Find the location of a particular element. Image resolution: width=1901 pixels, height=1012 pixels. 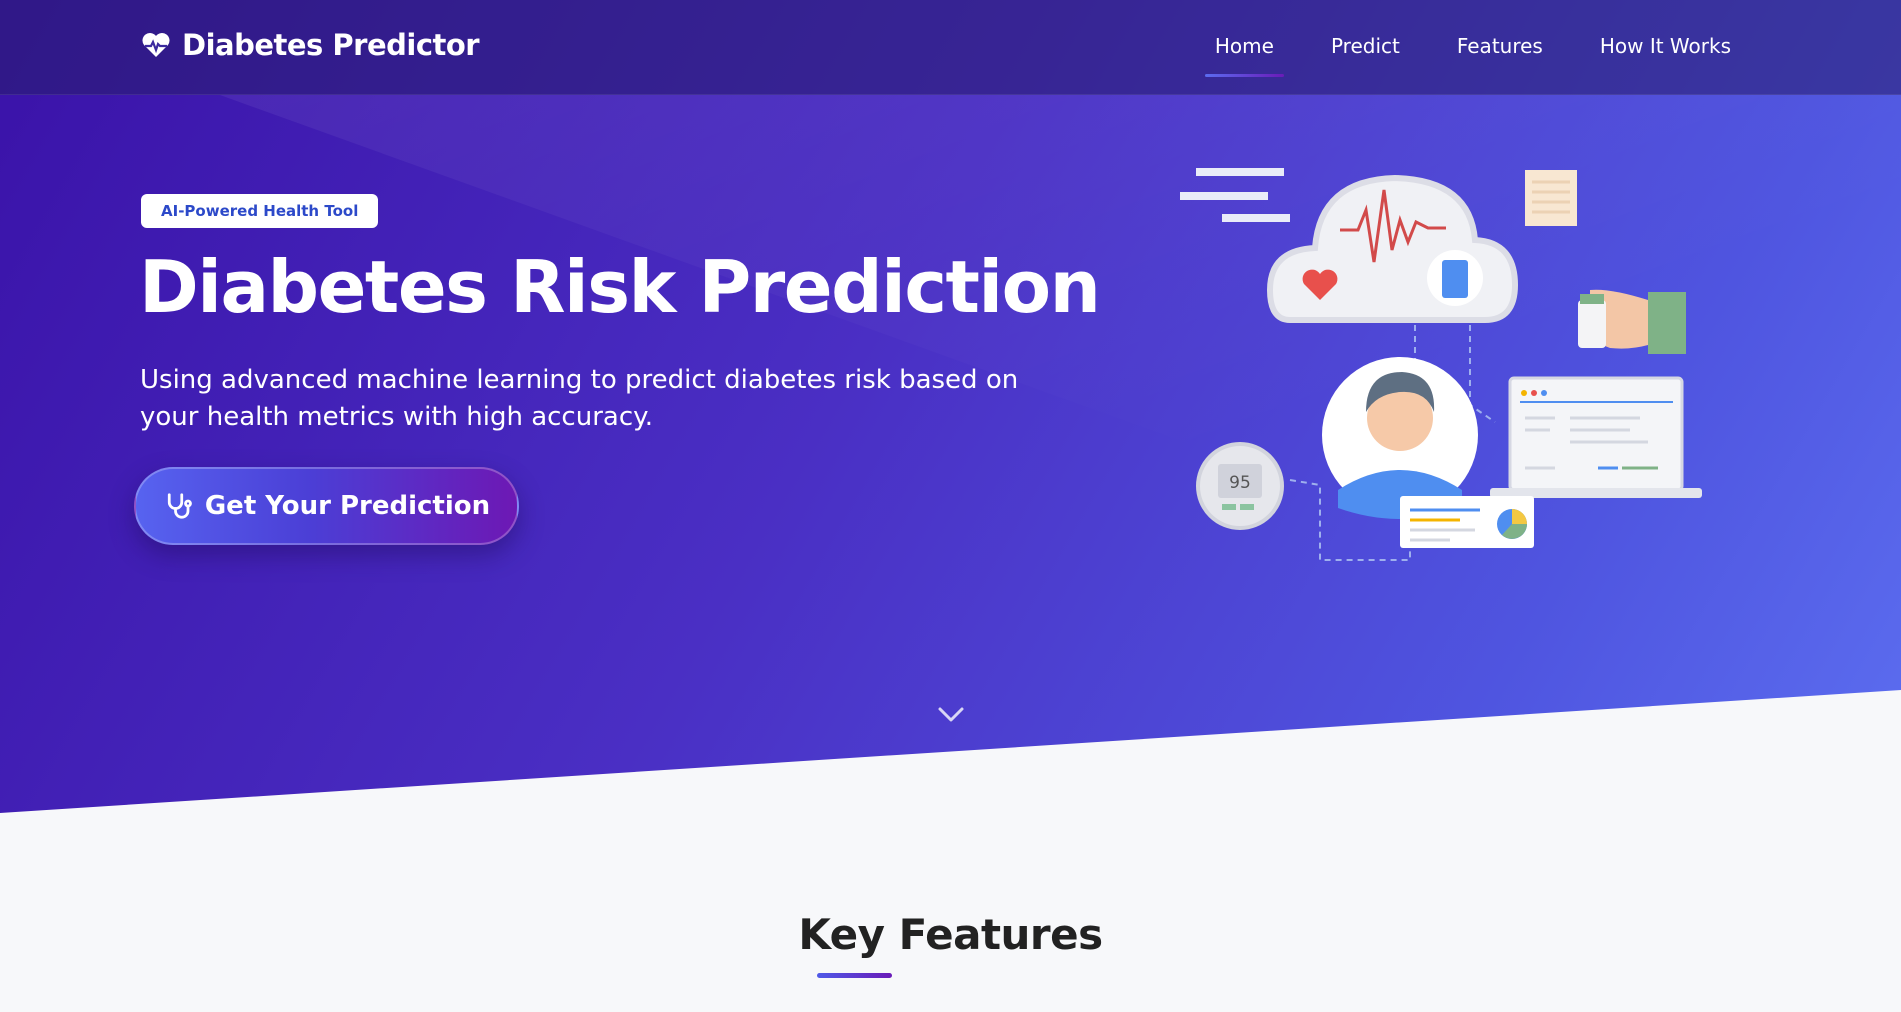

gauge-value: 95 is located at coordinates (1240, 483).